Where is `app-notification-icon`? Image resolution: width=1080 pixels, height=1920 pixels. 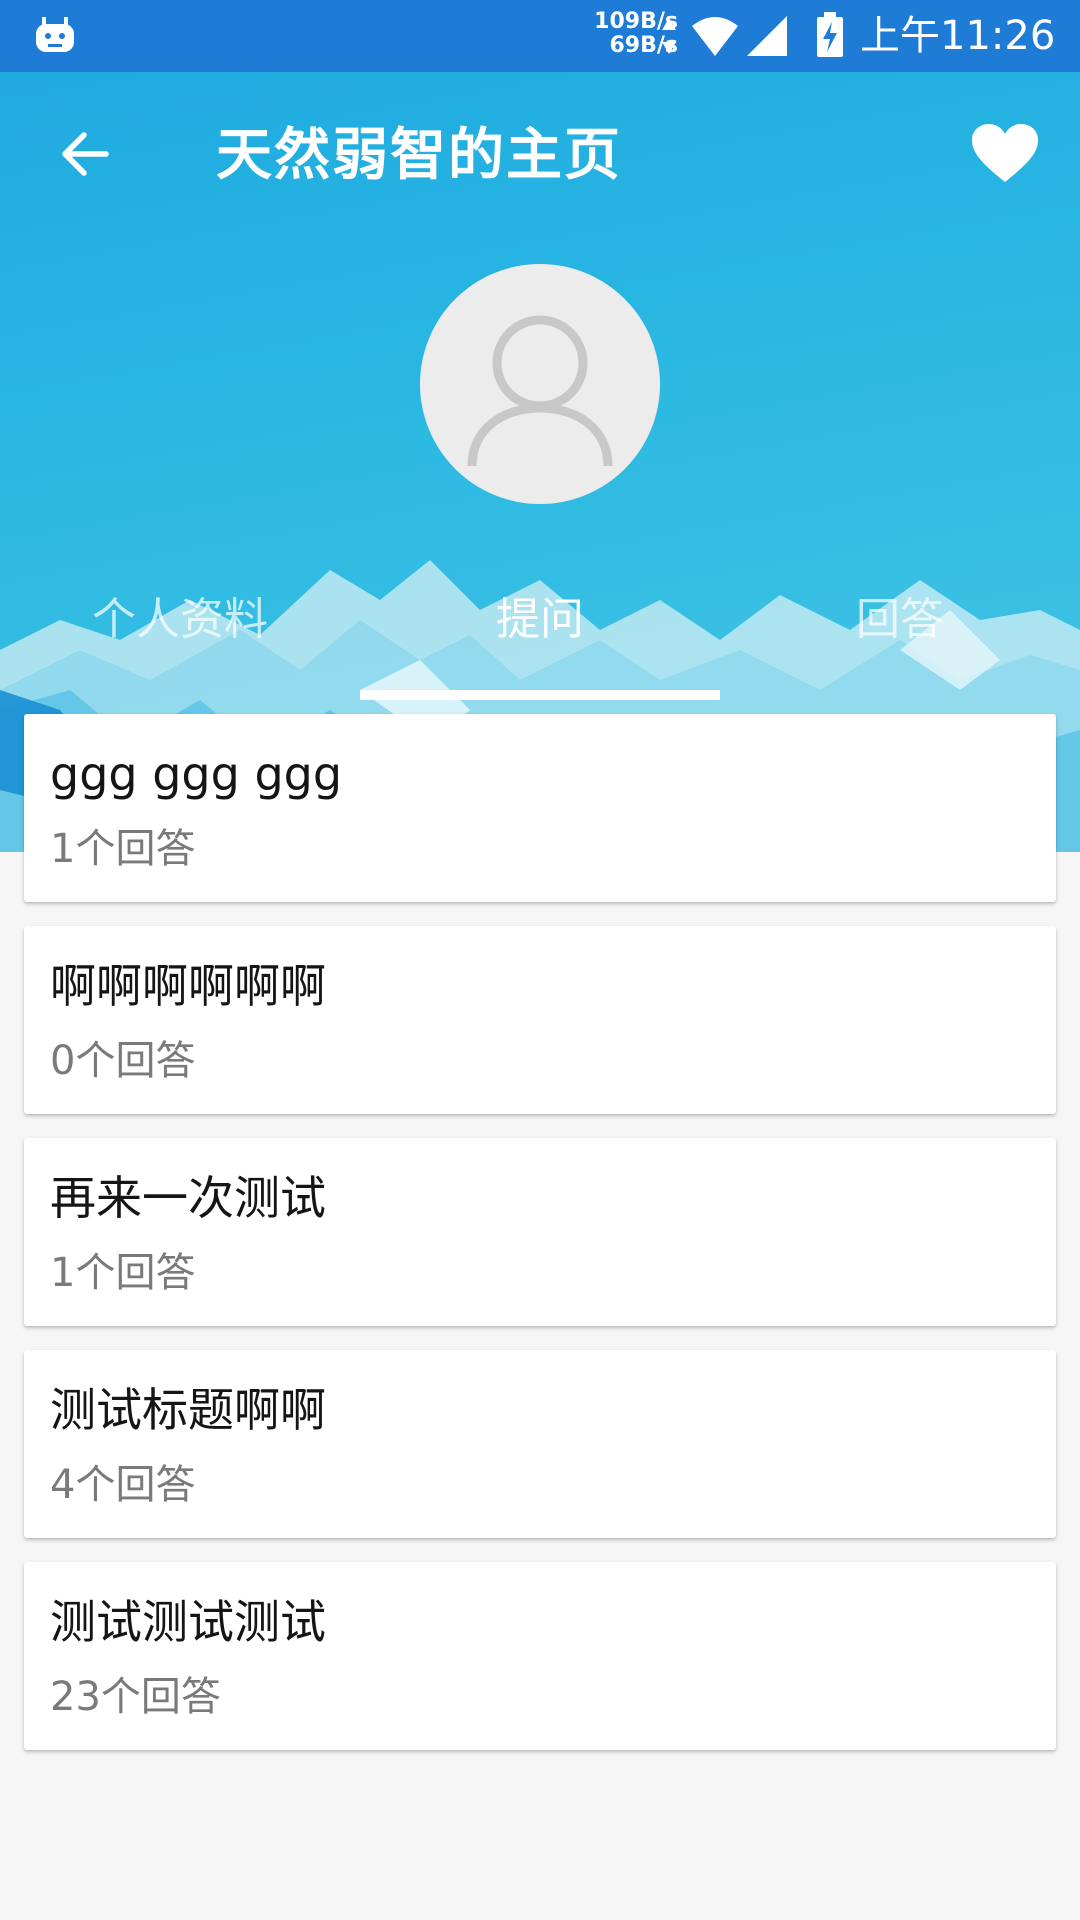
app-notification-icon is located at coordinates (55, 34).